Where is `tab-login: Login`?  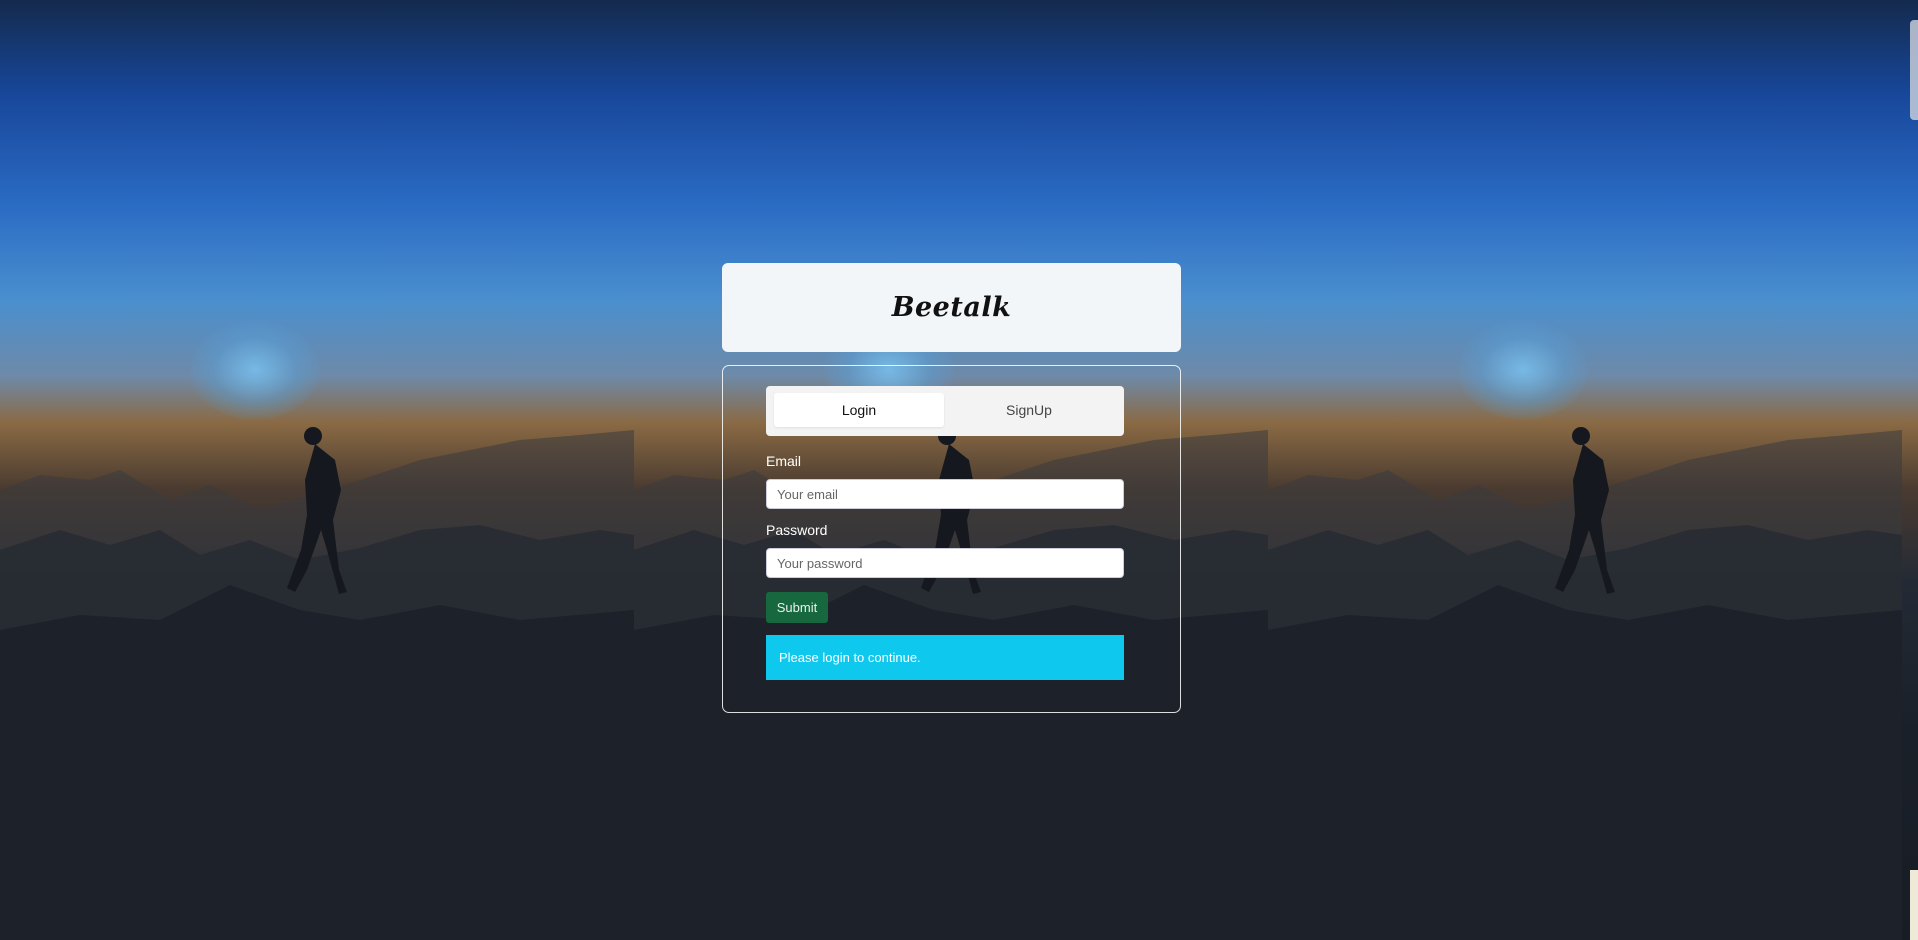
tab-login: Login is located at coordinates (859, 410).